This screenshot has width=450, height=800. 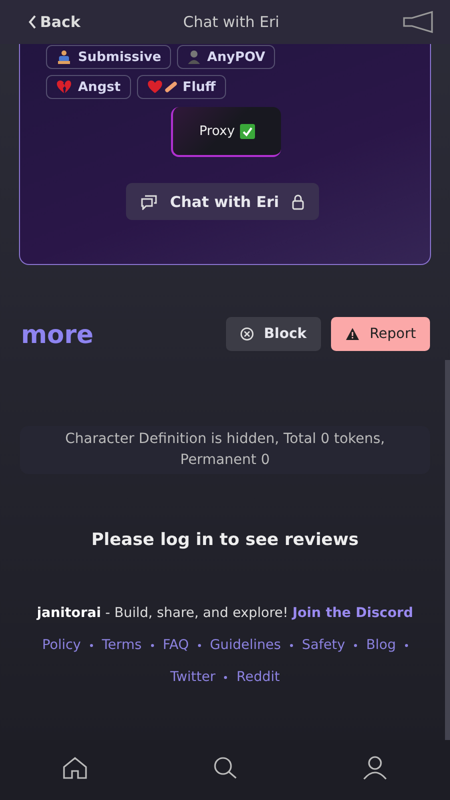 I want to click on chat-button: Chat with Eri, so click(x=223, y=201).